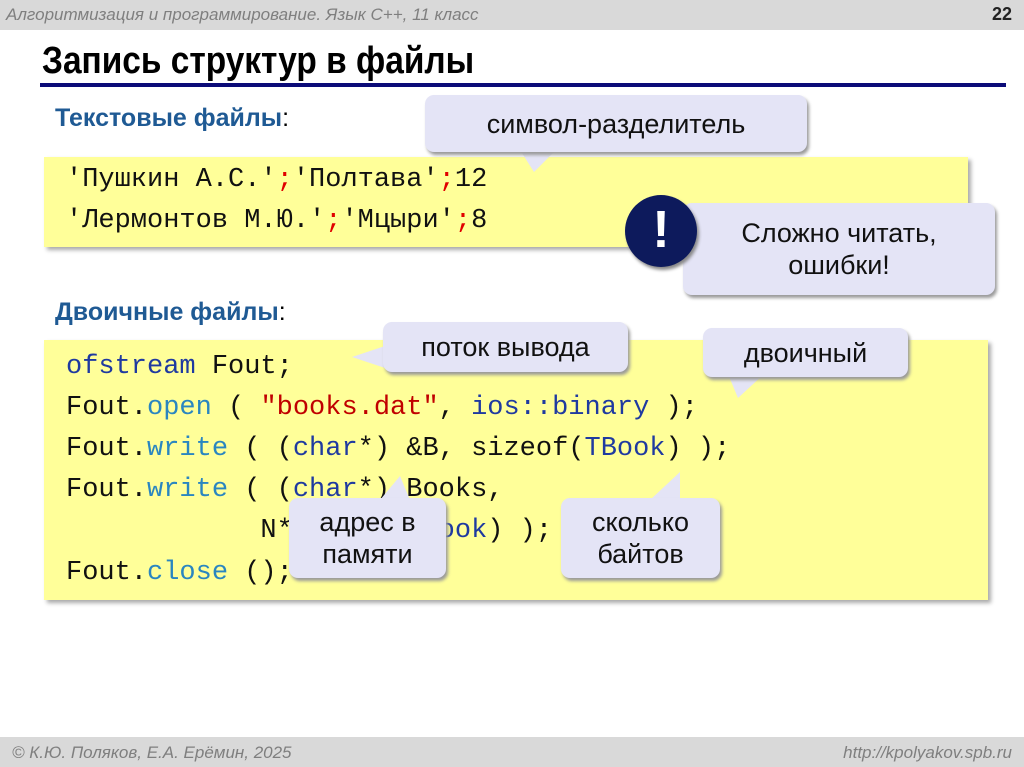 The height and width of the screenshot is (767, 1024). I want to click on binary-callout: двоичный, so click(805, 352).